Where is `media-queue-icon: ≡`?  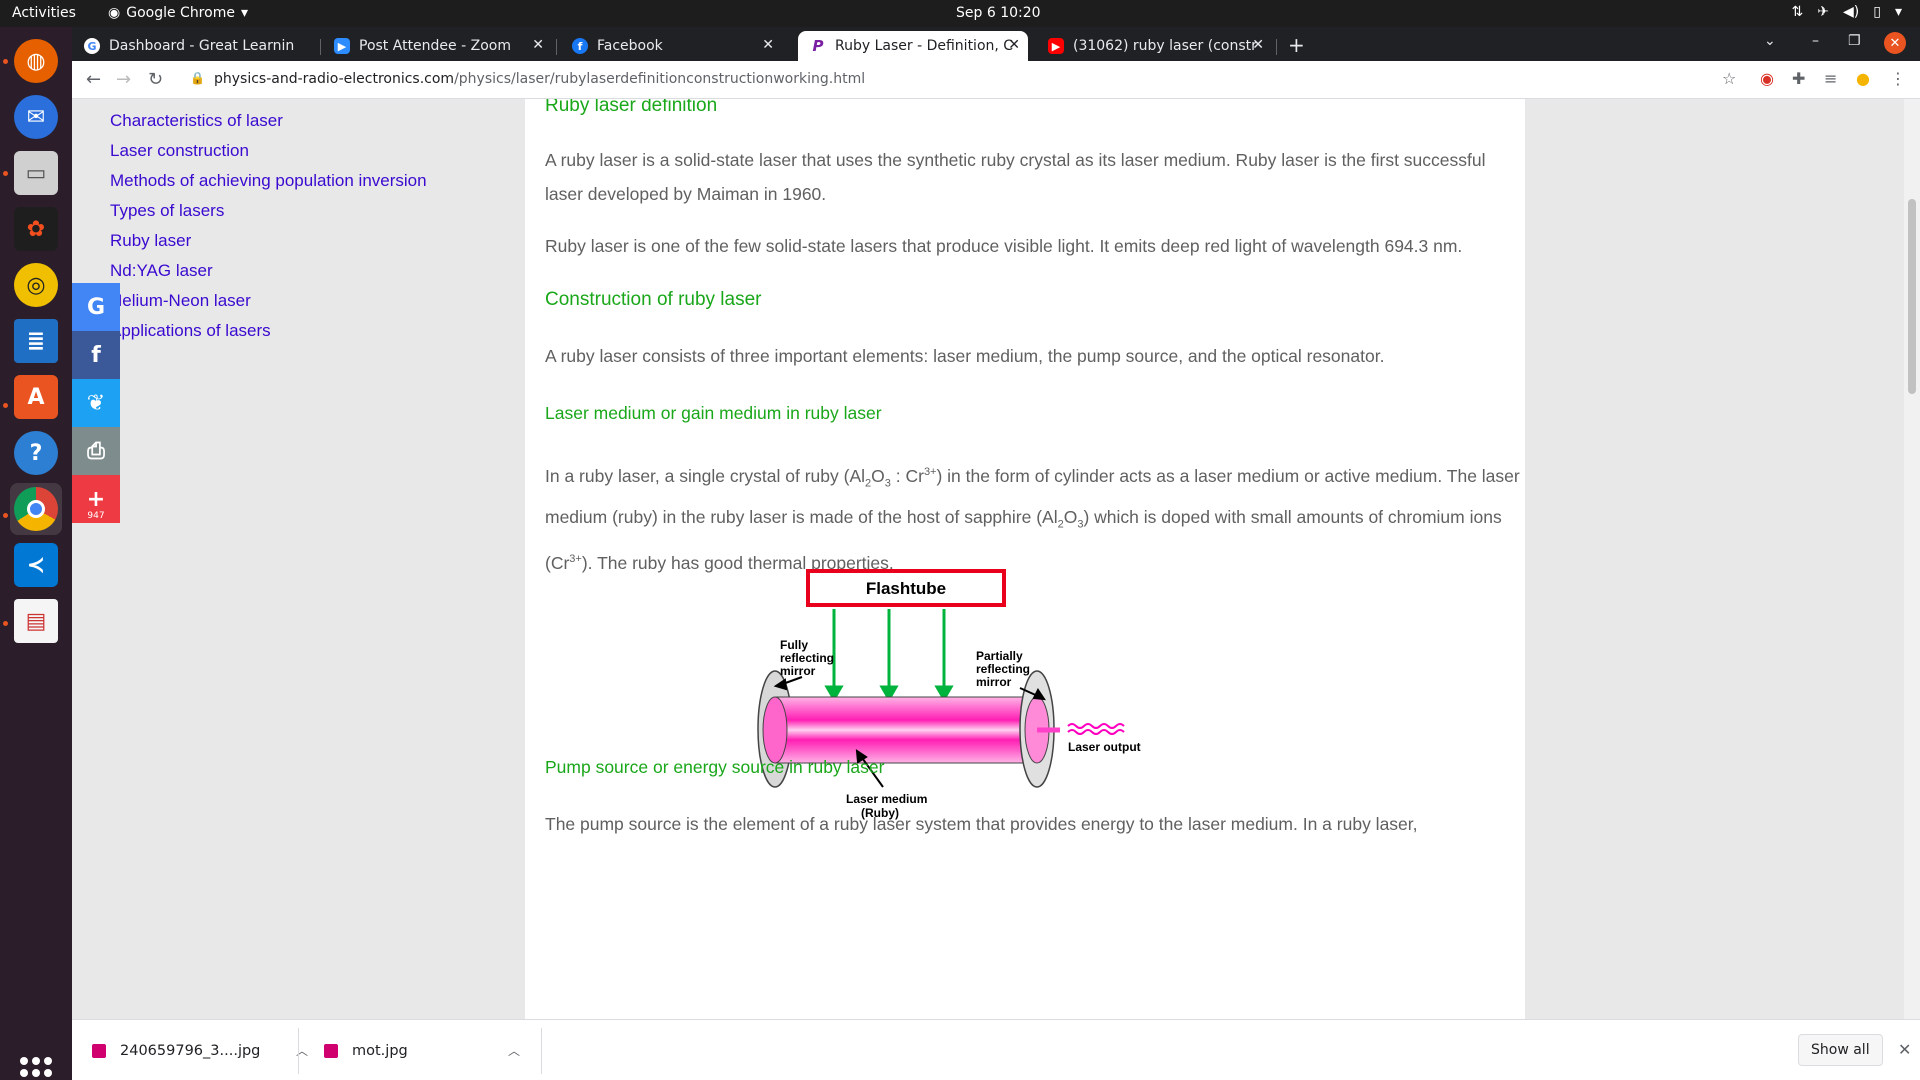 media-queue-icon: ≡ is located at coordinates (1830, 78).